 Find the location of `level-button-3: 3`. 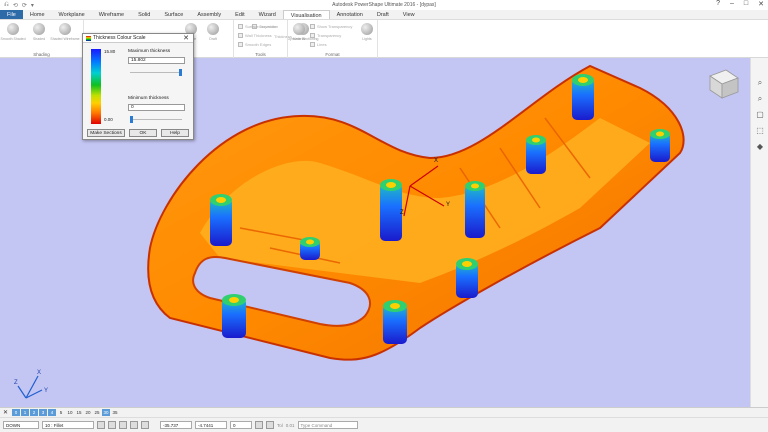

level-button-3: 3 is located at coordinates (43, 412).